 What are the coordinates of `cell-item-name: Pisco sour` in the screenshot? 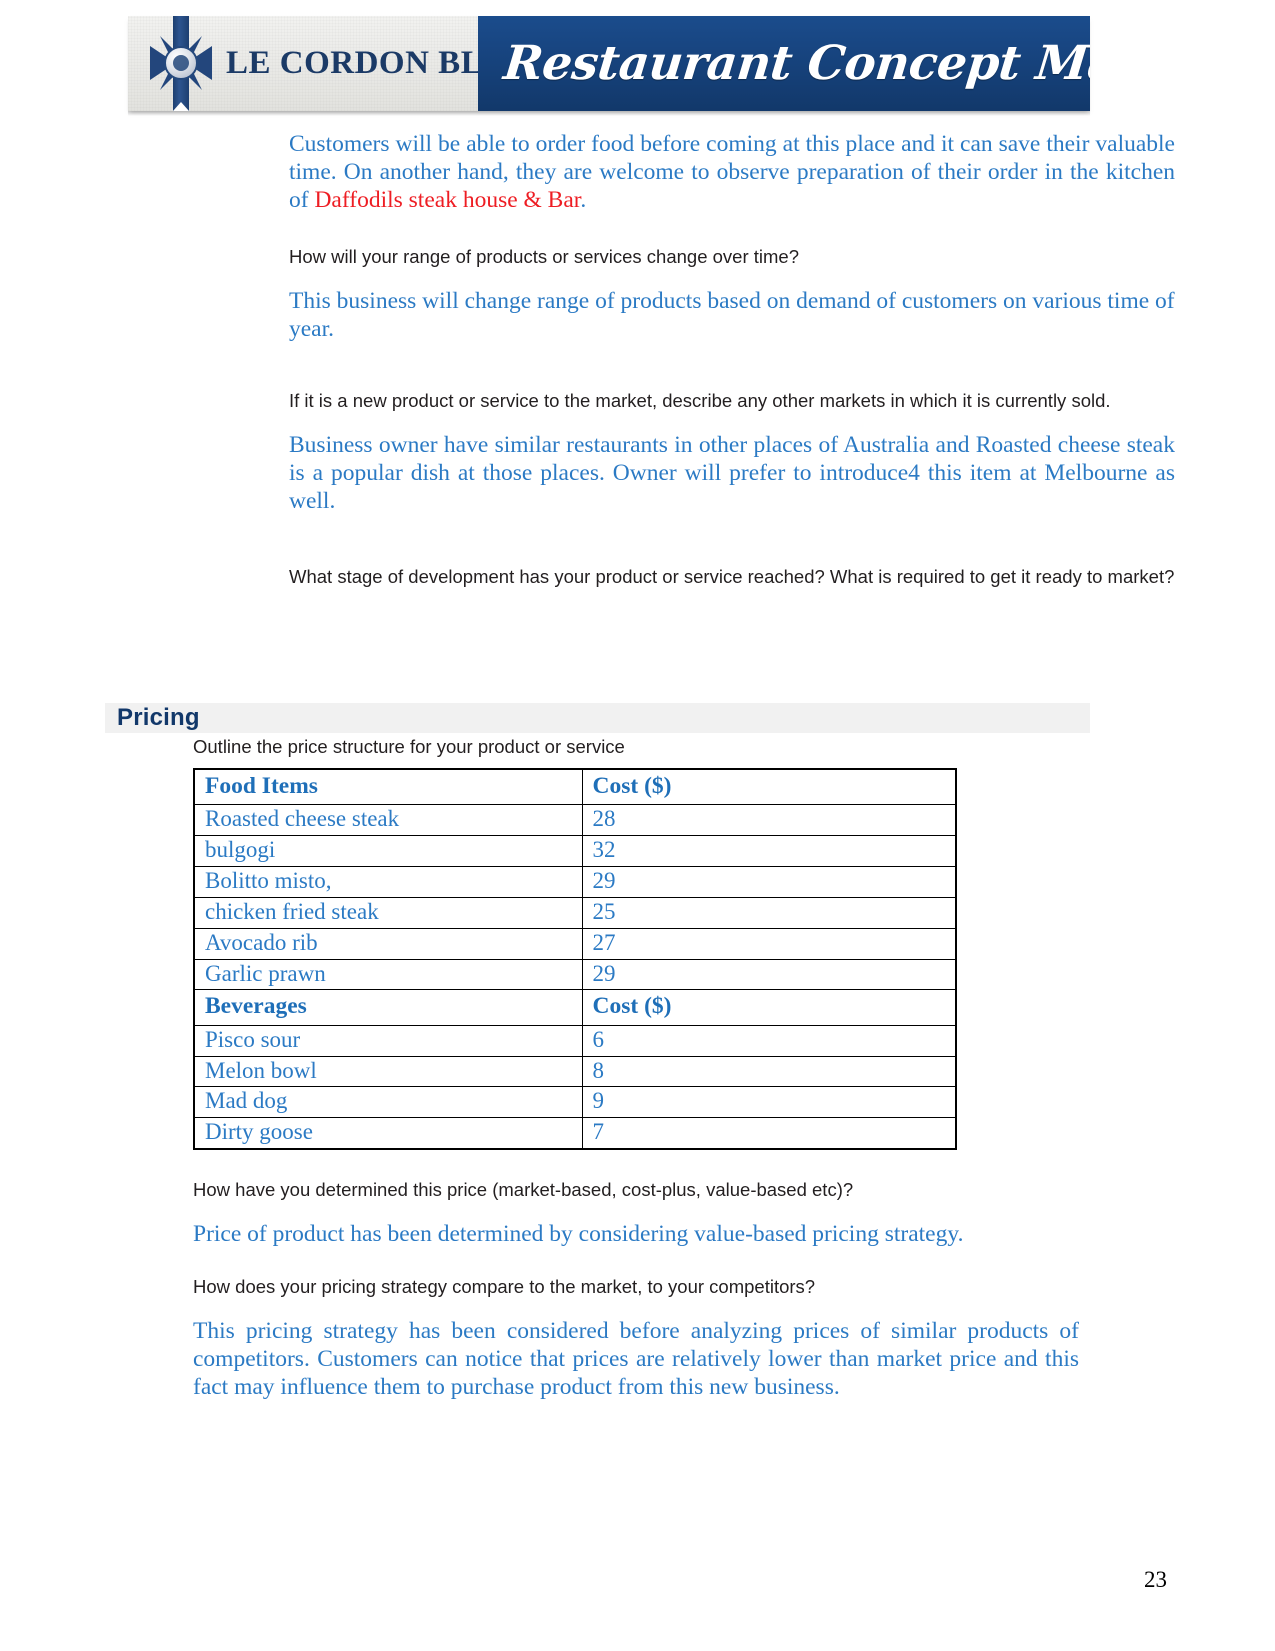 It's located at (388, 1040).